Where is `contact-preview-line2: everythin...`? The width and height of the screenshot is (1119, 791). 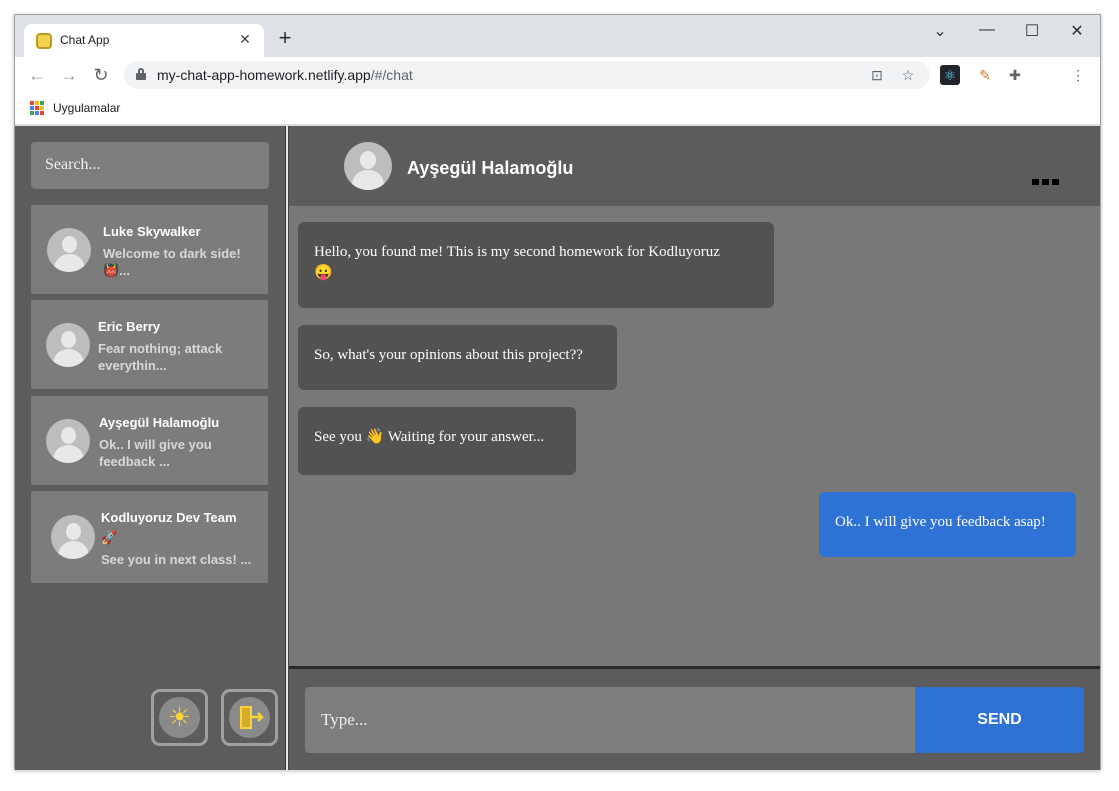
contact-preview-line2: everythin... is located at coordinates (132, 365).